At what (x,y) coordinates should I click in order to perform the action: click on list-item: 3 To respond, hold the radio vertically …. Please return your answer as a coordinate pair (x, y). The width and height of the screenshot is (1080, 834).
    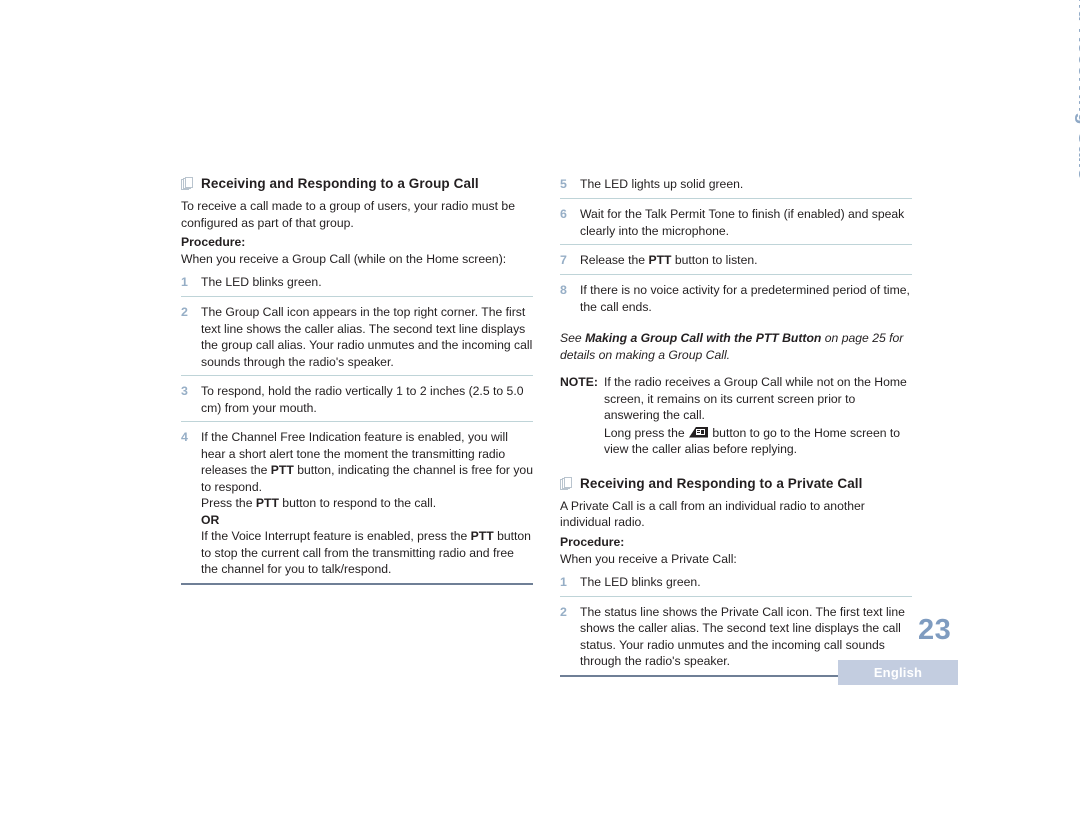
    Looking at the image, I should click on (357, 402).